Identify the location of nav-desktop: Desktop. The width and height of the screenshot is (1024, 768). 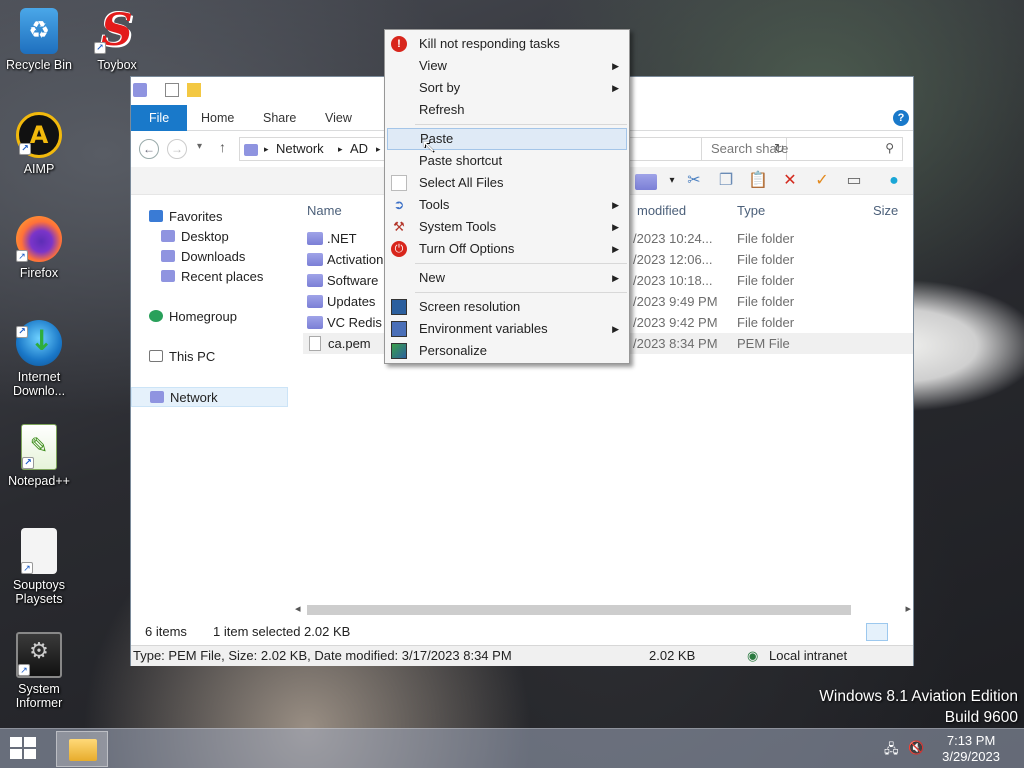
(195, 237).